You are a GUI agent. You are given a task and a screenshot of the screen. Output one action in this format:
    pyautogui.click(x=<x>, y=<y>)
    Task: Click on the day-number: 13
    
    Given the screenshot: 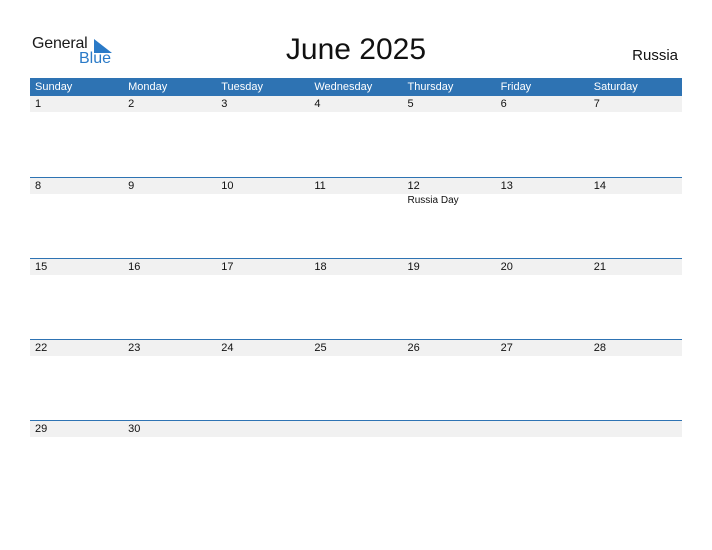 What is the action you would take?
    pyautogui.click(x=506, y=186)
    